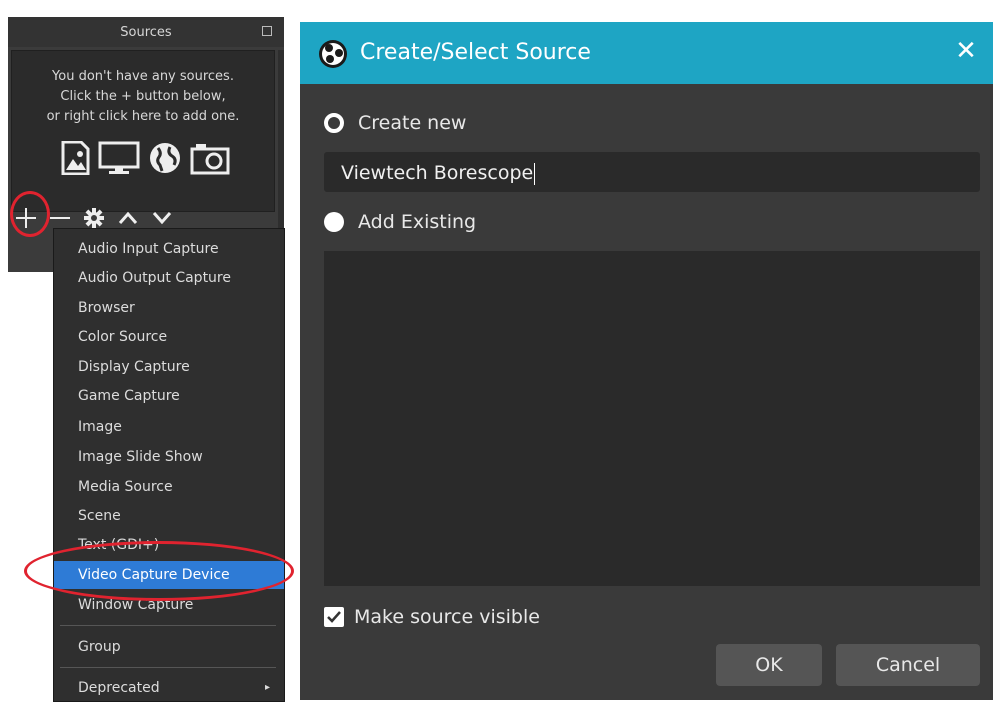  I want to click on submenu-arrow-icon: ▸, so click(267, 687).